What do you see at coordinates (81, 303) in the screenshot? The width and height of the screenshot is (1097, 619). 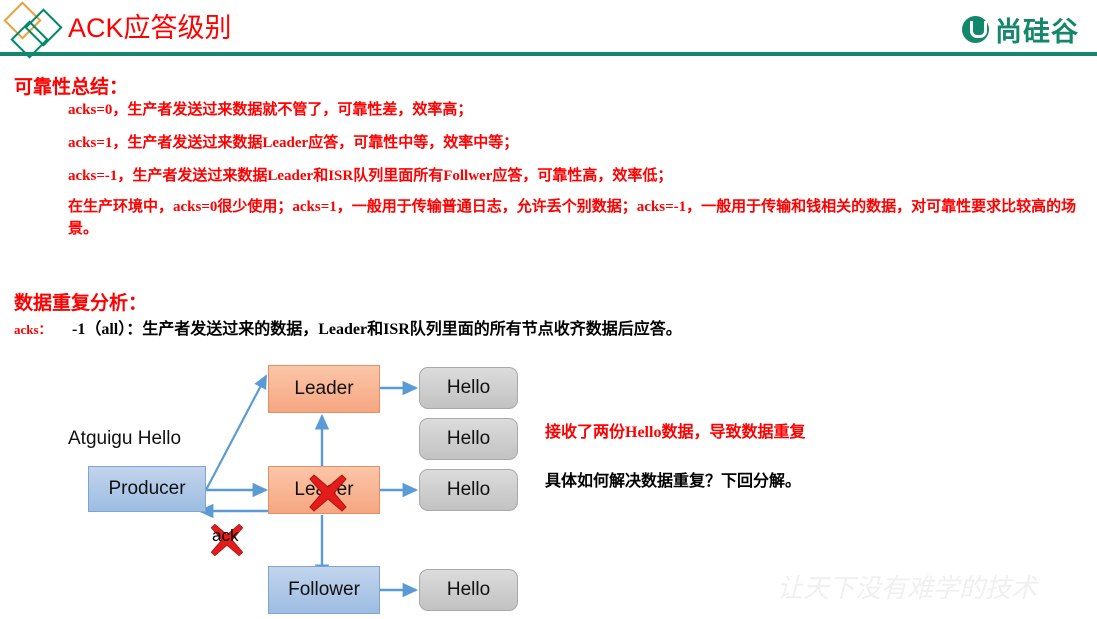 I see `duplication-heading: 数据重复分析：` at bounding box center [81, 303].